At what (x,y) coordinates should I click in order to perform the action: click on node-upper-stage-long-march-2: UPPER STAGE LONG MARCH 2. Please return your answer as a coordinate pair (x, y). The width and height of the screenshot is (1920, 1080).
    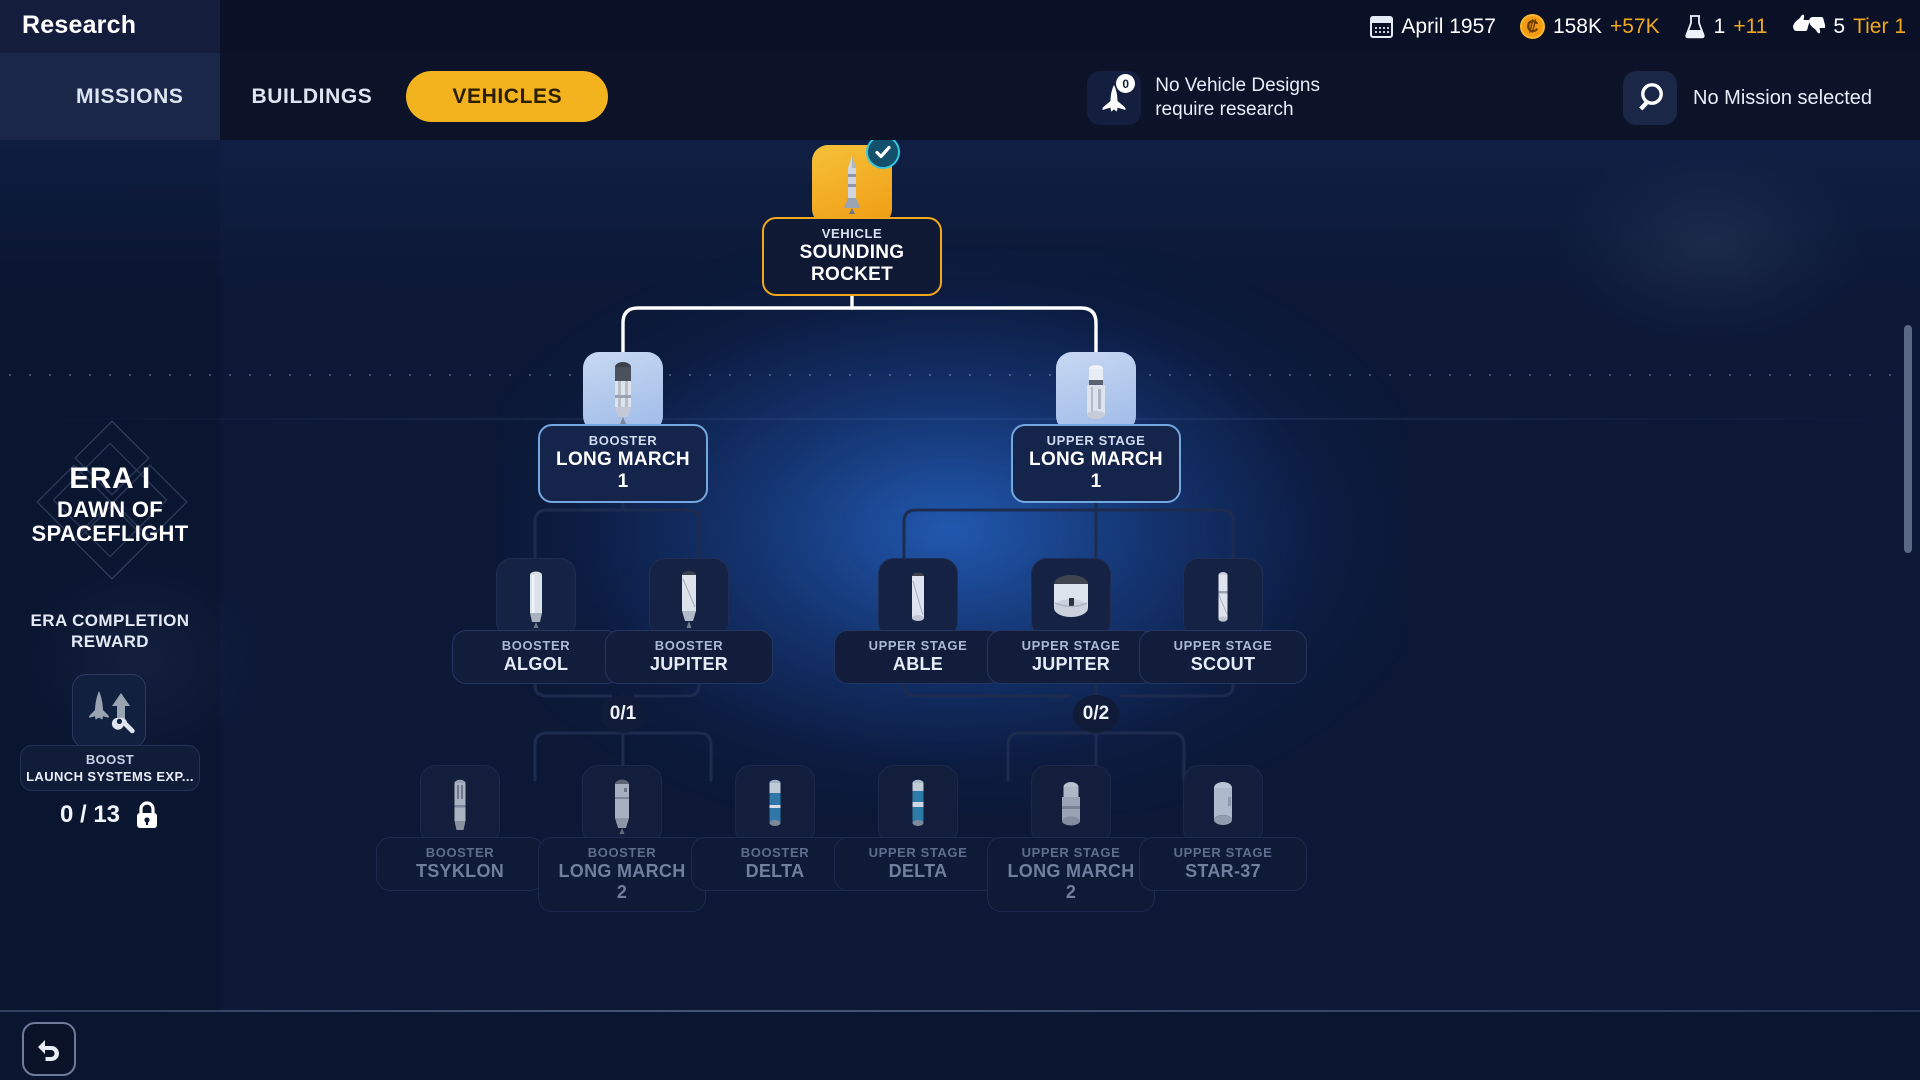
    Looking at the image, I should click on (1071, 838).